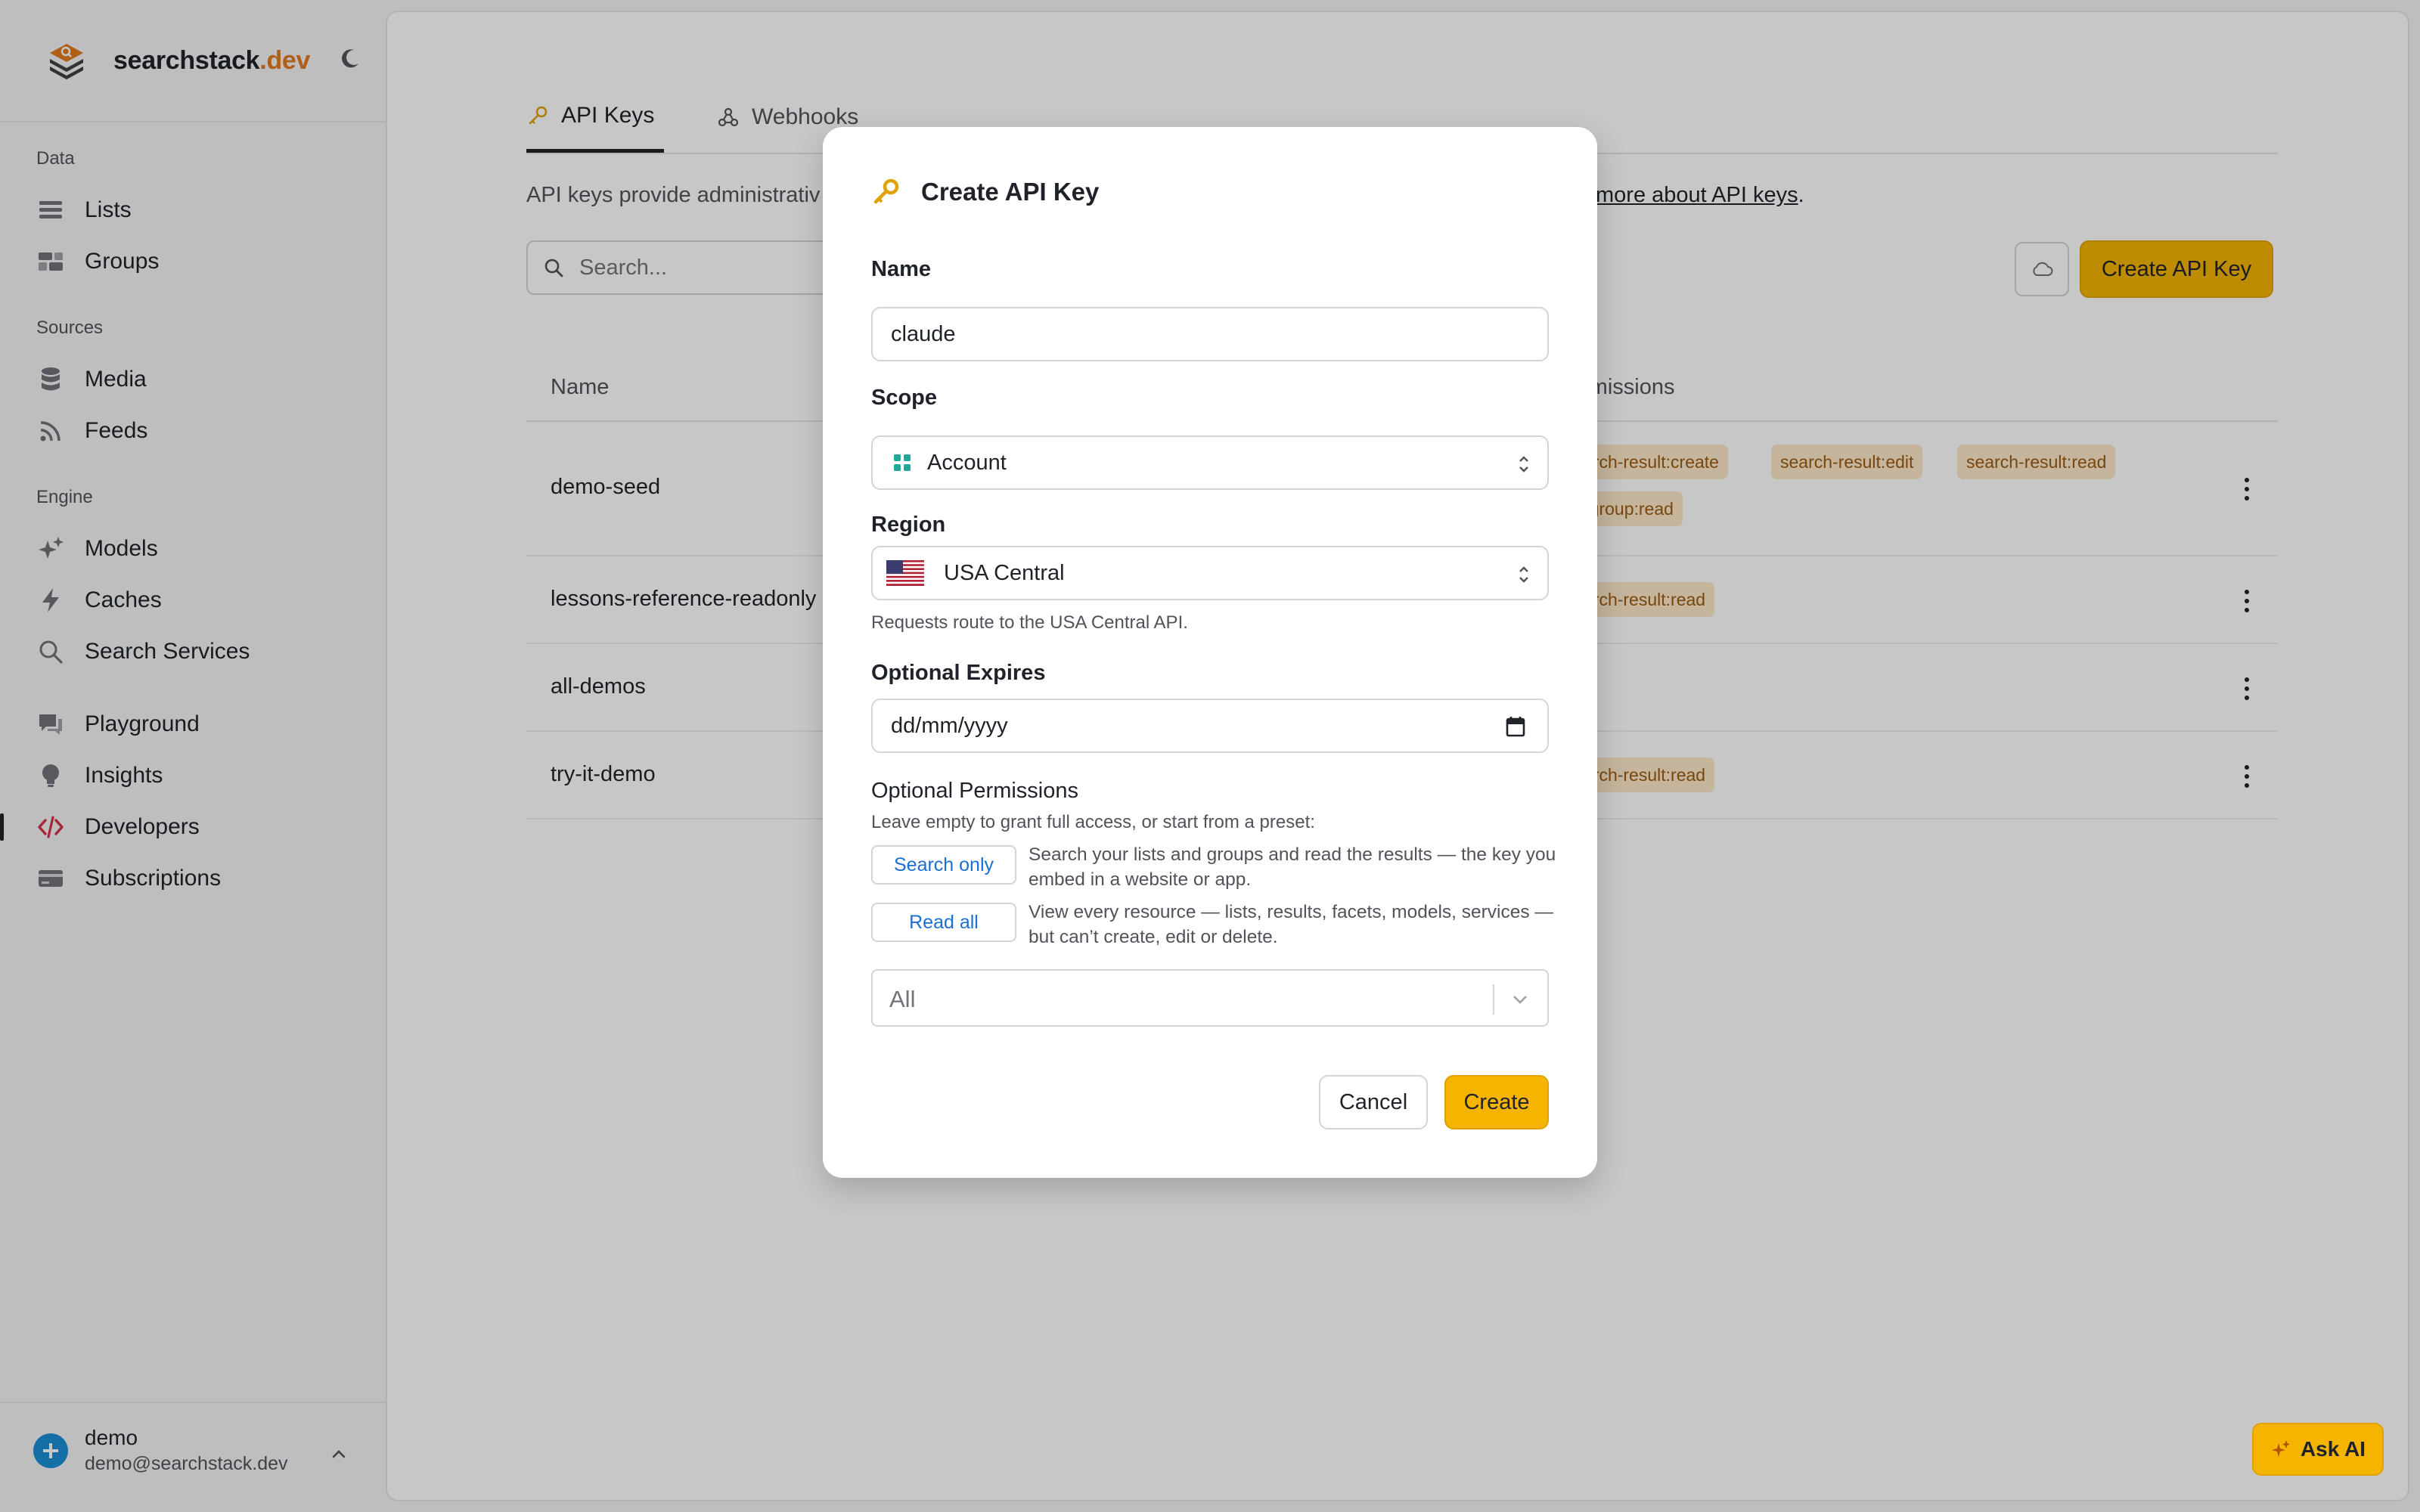 This screenshot has width=2420, height=1512. What do you see at coordinates (1373, 1102) in the screenshot?
I see `cancel-button: Cancel` at bounding box center [1373, 1102].